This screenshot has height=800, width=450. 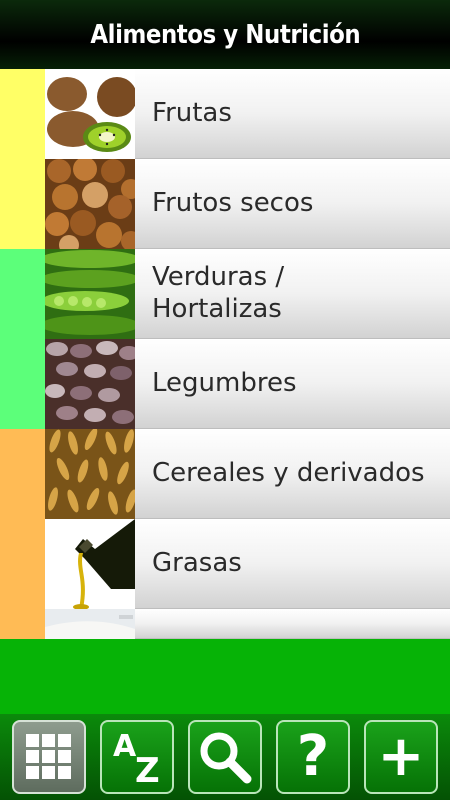 What do you see at coordinates (90, 114) in the screenshot?
I see `kiwi-image` at bounding box center [90, 114].